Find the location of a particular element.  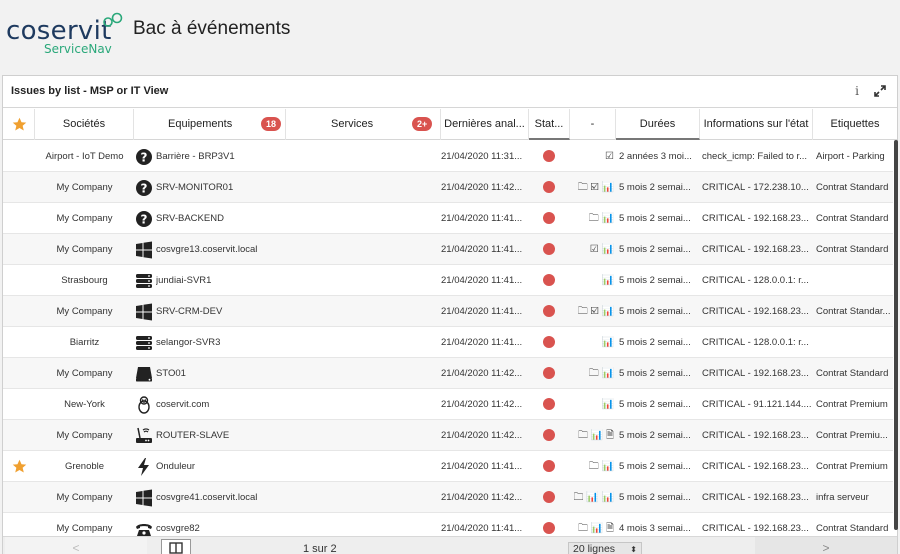

previous-page-button: < is located at coordinates (76, 545).